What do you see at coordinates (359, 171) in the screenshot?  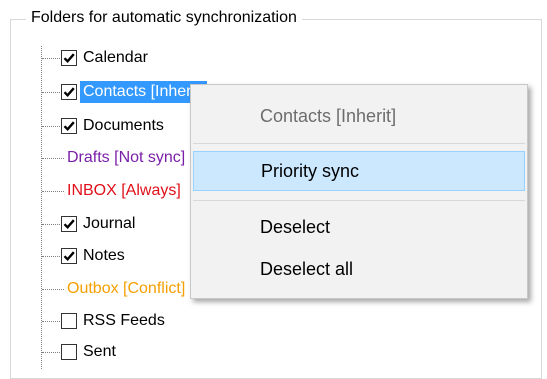 I see `menu-item-priority-sync: Priority sync` at bounding box center [359, 171].